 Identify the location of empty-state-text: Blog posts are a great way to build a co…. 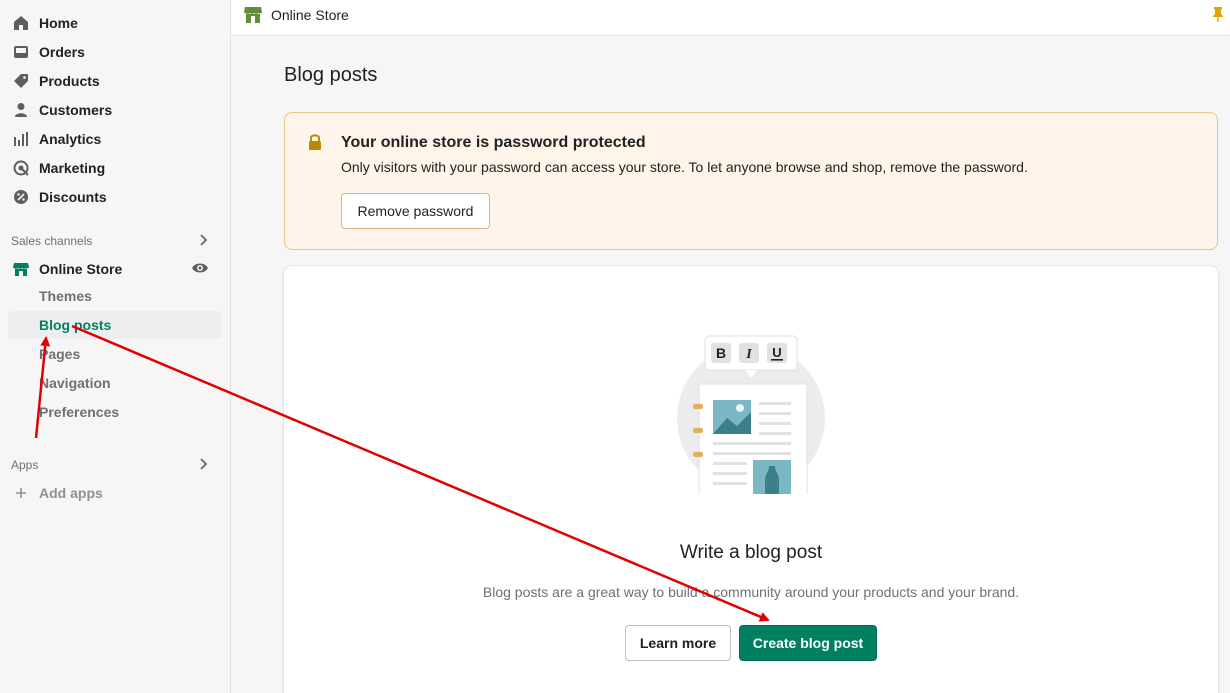
(751, 592).